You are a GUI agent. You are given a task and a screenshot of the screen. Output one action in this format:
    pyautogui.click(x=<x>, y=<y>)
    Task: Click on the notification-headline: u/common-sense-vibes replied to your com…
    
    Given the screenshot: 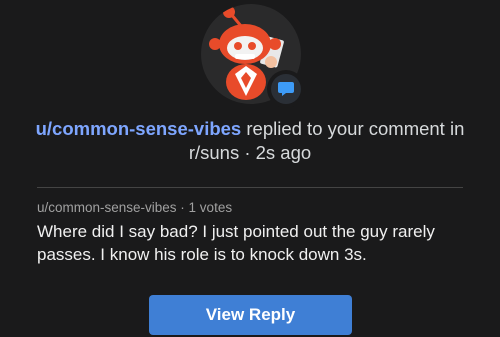 What is the action you would take?
    pyautogui.click(x=250, y=141)
    